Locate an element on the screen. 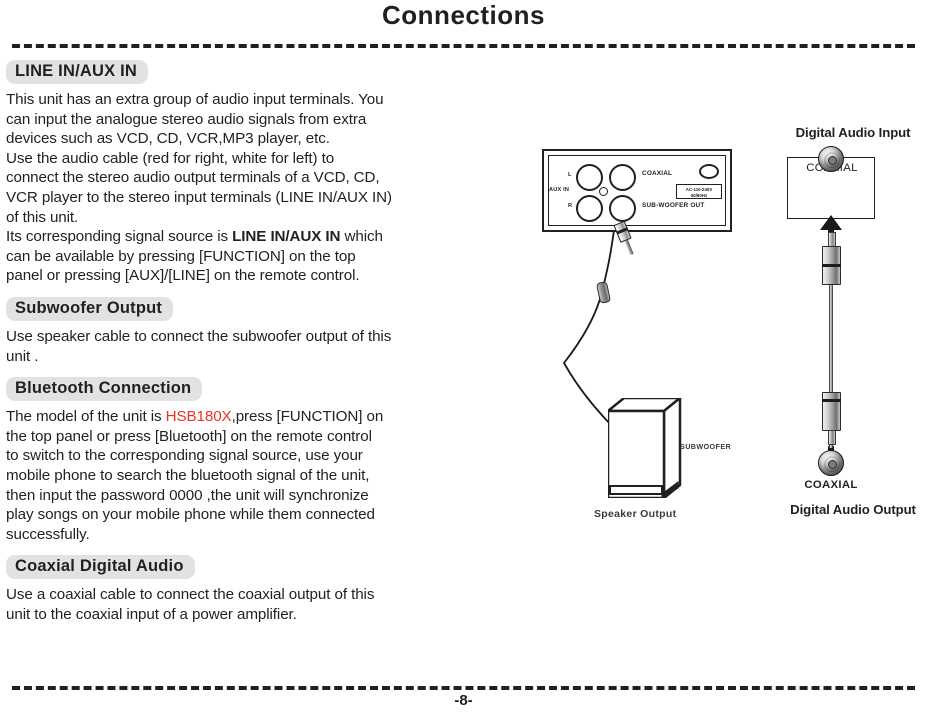 The image size is (927, 720). aux-in-left-jack-icon is located at coordinates (589, 177).